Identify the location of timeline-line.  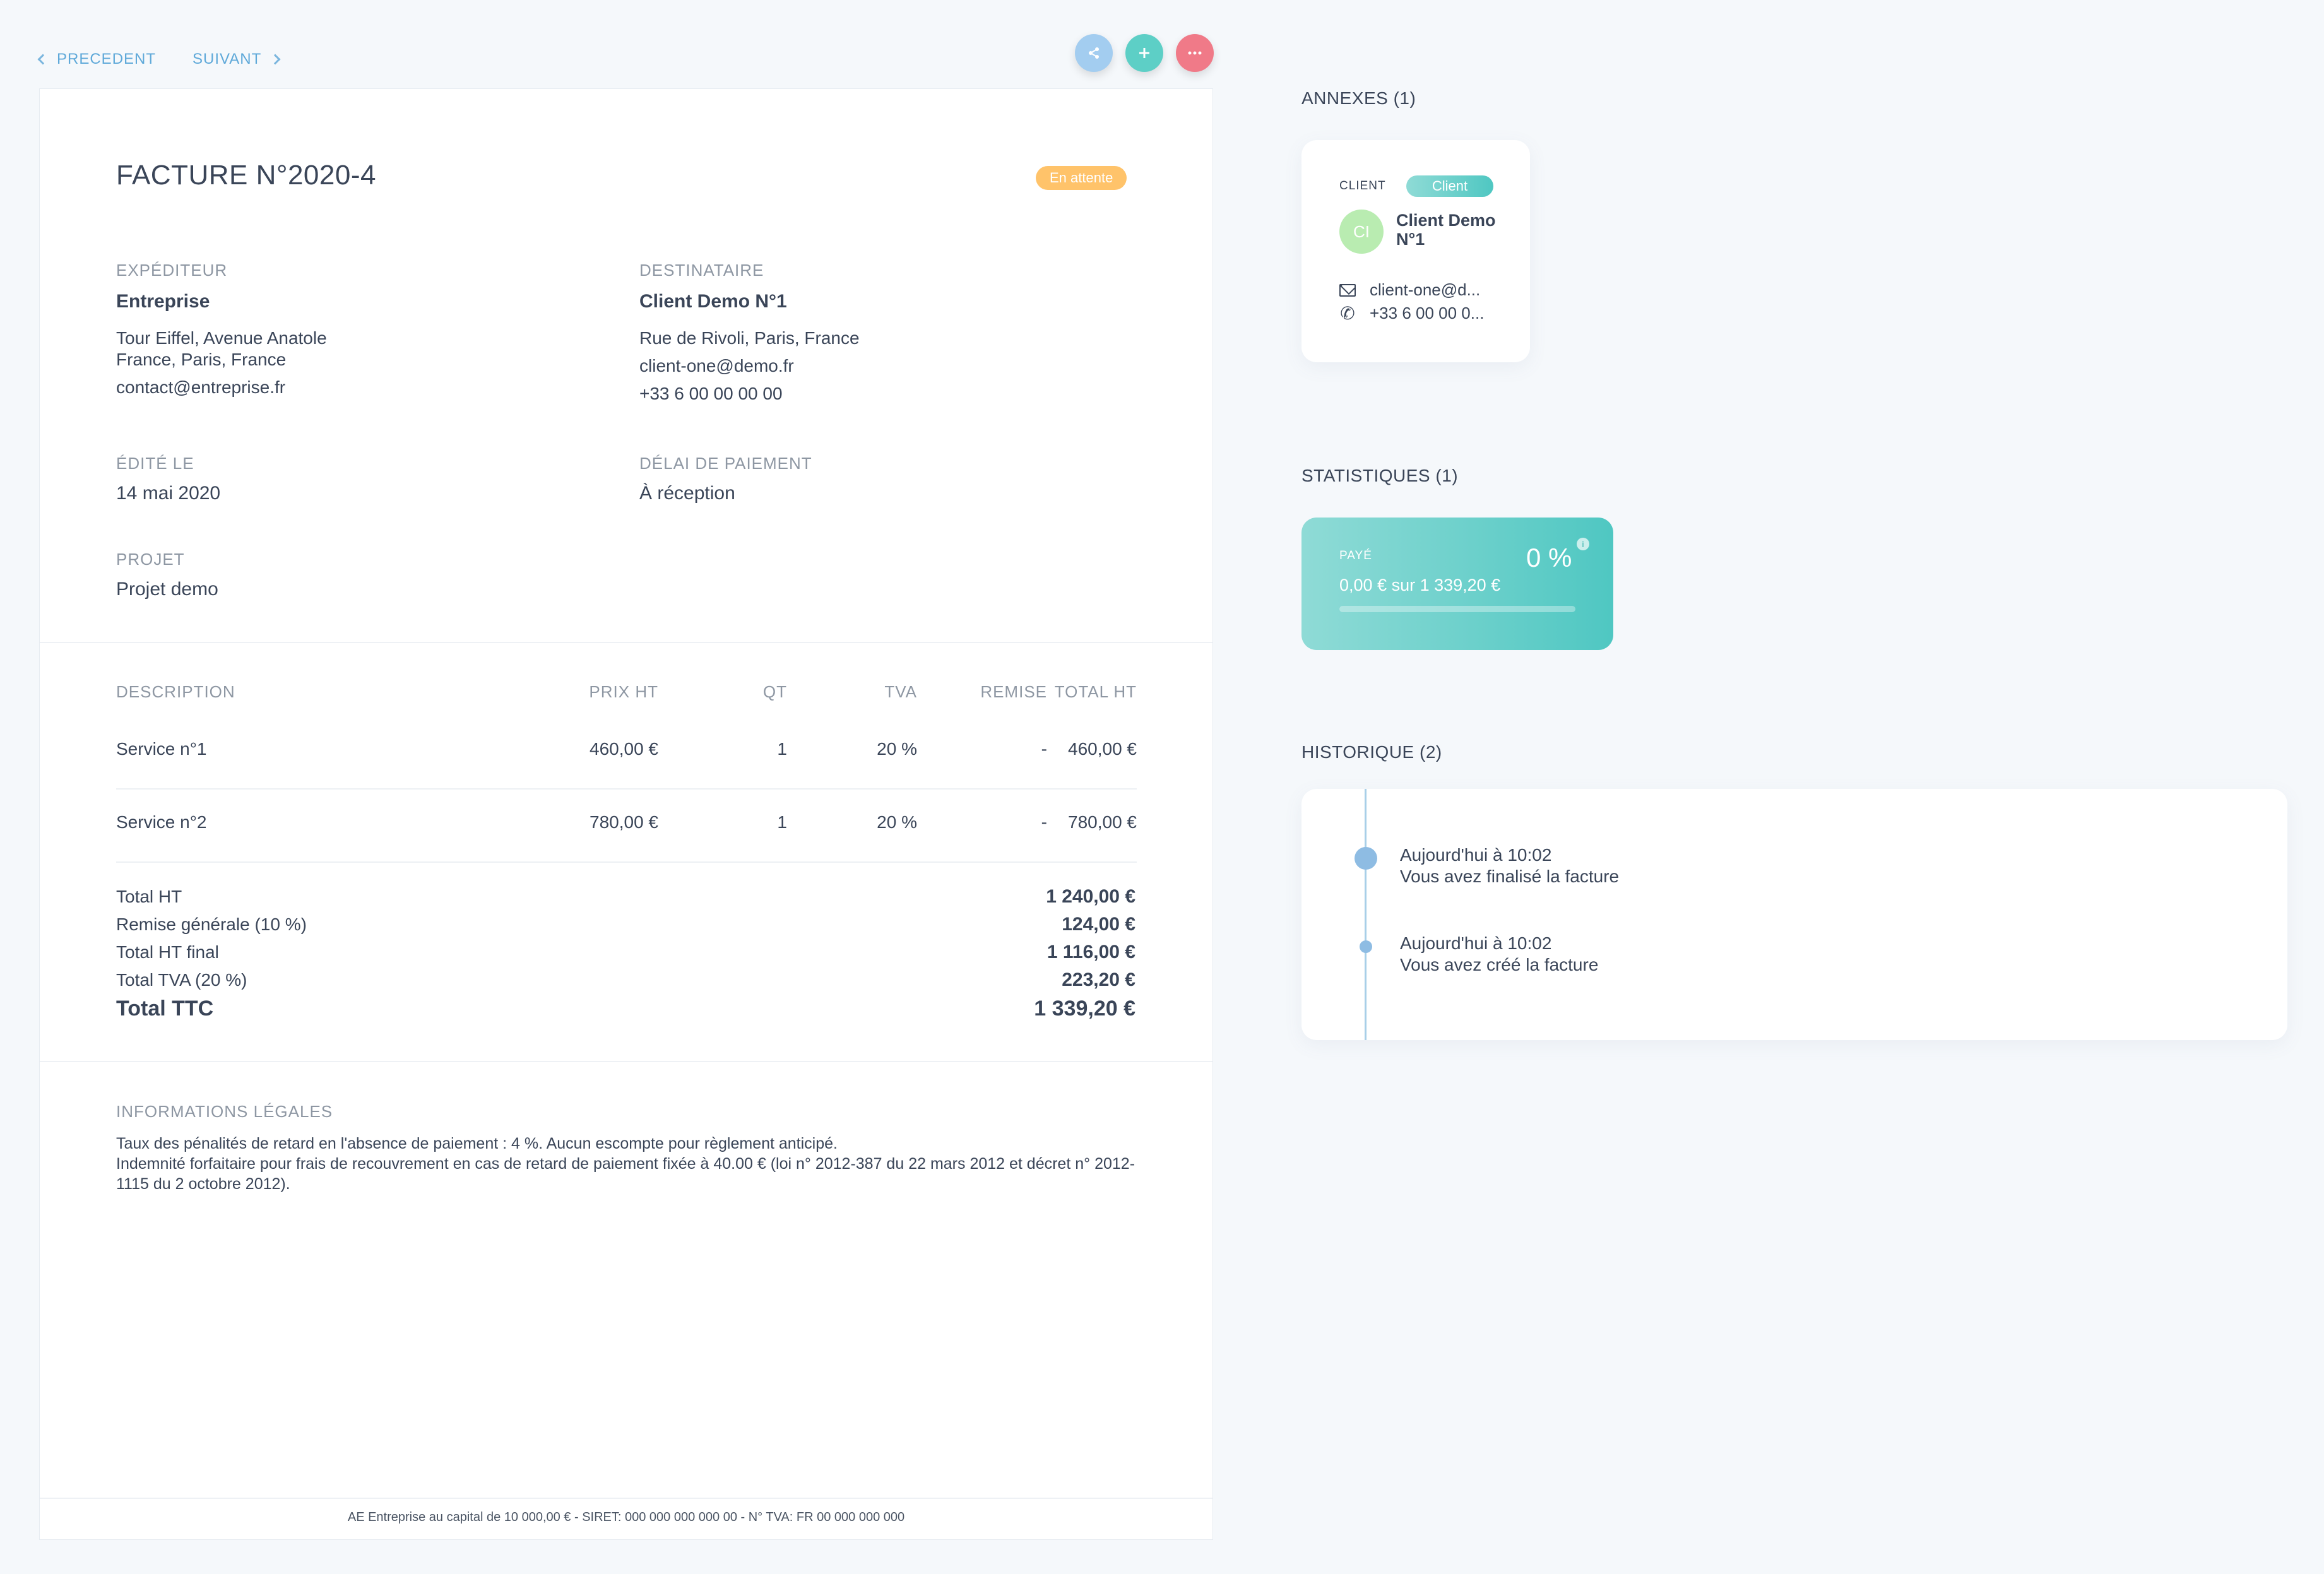
(1366, 914).